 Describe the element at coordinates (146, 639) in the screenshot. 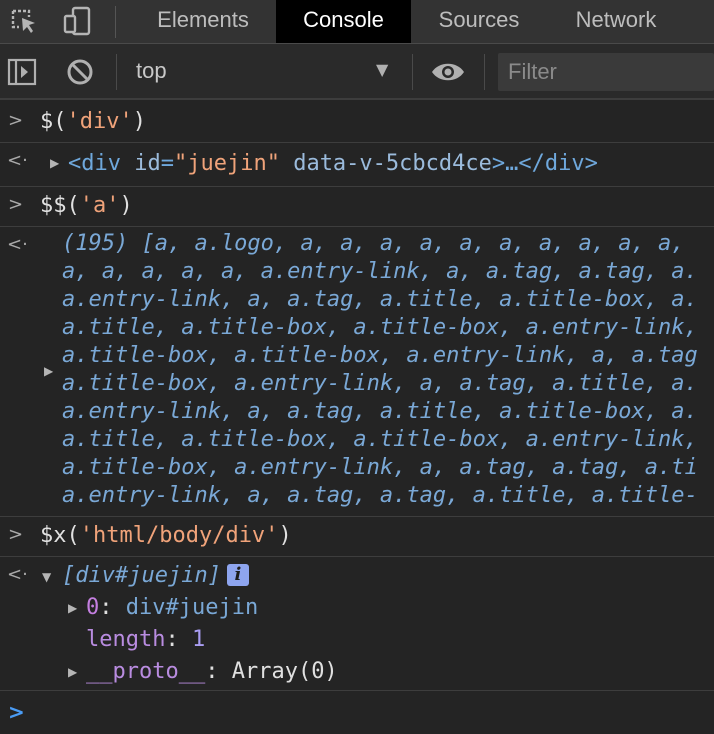

I see `array-length: length: 1` at that location.